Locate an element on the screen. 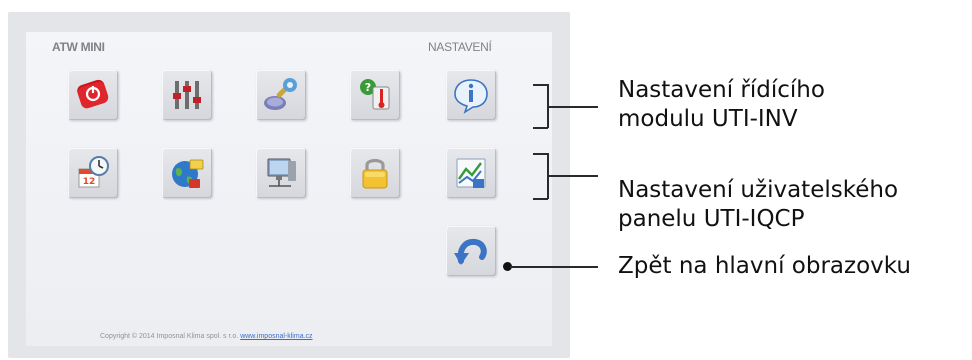  caption-controller-line2: modulu UTI-INV is located at coordinates (708, 119).